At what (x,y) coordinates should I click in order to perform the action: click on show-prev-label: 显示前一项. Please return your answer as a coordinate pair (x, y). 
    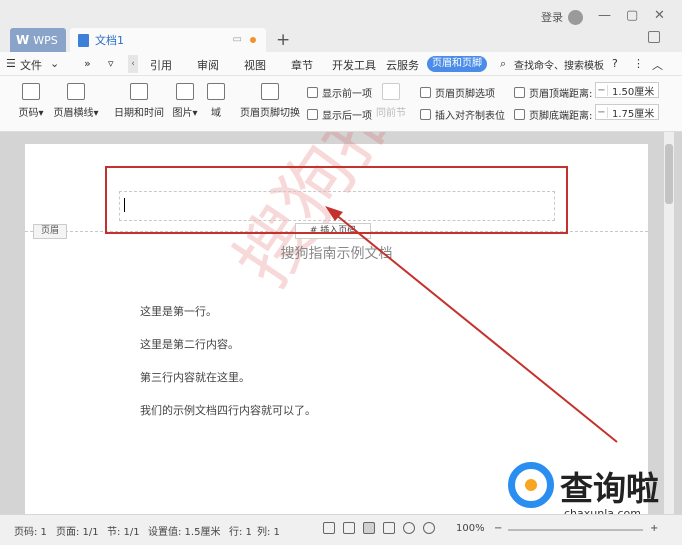
    Looking at the image, I should click on (347, 94).